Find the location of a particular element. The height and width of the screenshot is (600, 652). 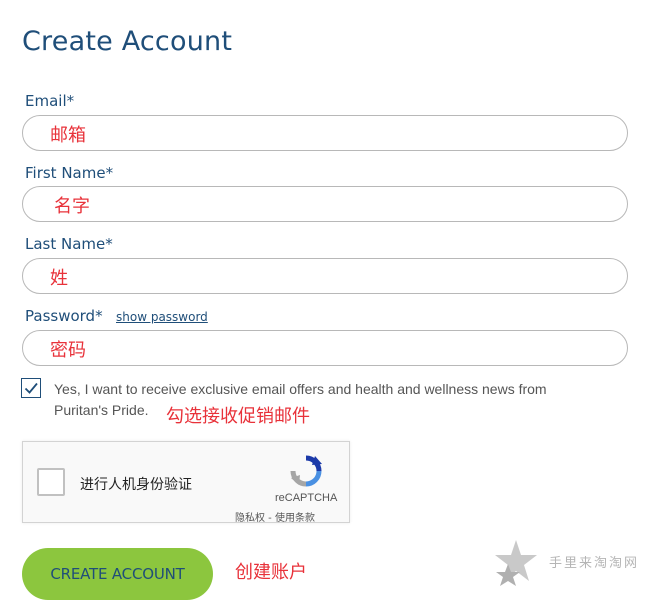

recaptcha-widget: 进行人机身份验证 reCAPTCHA 隐私权 - 使用条款 is located at coordinates (186, 482).